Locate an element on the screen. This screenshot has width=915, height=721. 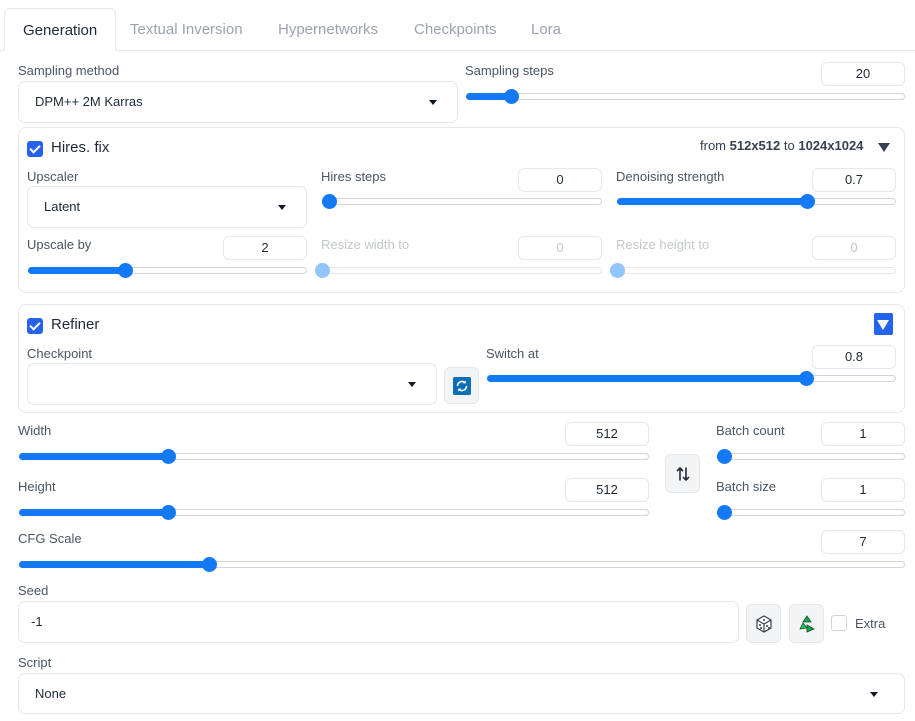
refresh-icon is located at coordinates (461, 385).